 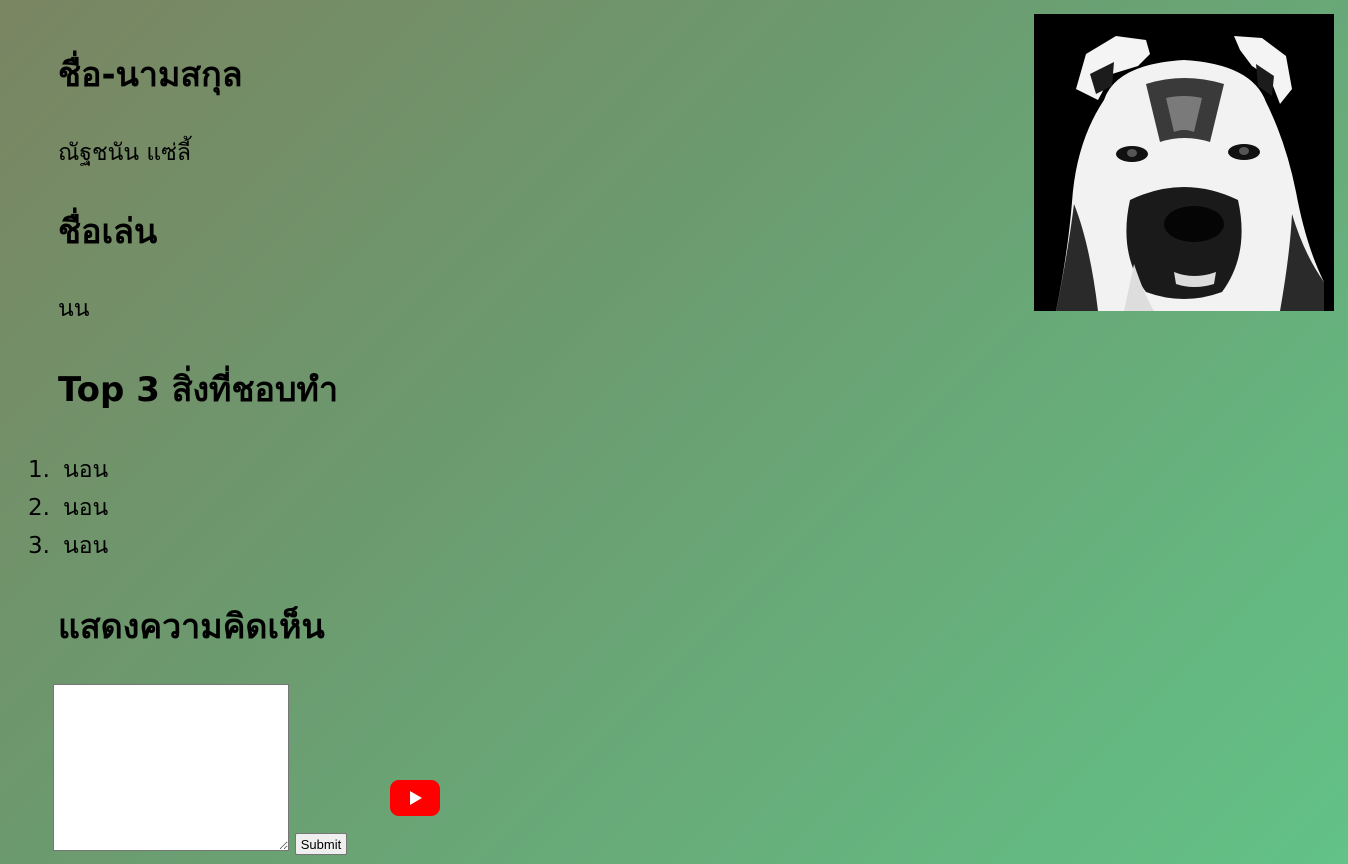 What do you see at coordinates (150, 75) in the screenshot?
I see `name-heading: ชื่อ-นามสกุล` at bounding box center [150, 75].